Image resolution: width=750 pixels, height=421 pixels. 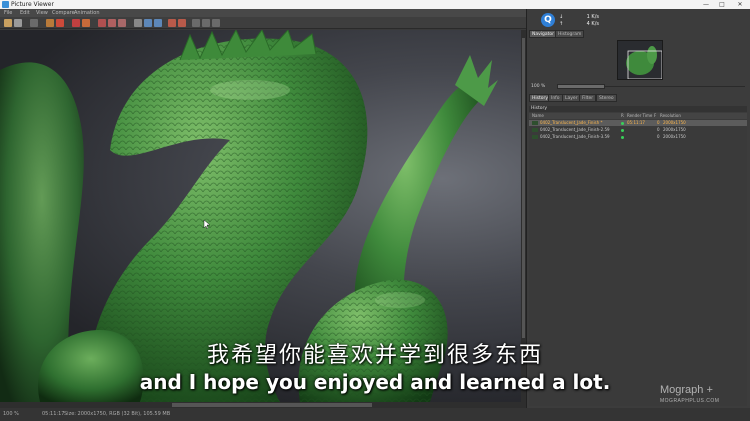 I want to click on open-icon, so click(x=8, y=23).